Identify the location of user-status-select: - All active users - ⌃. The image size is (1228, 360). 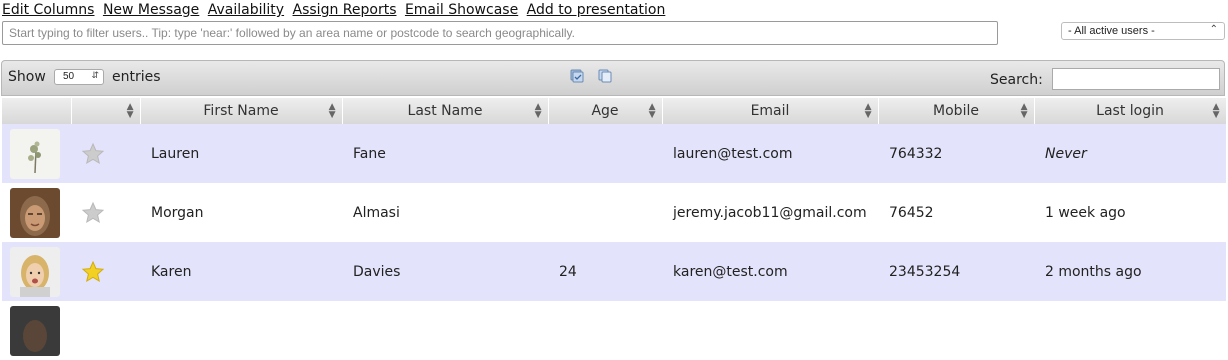
(1143, 31).